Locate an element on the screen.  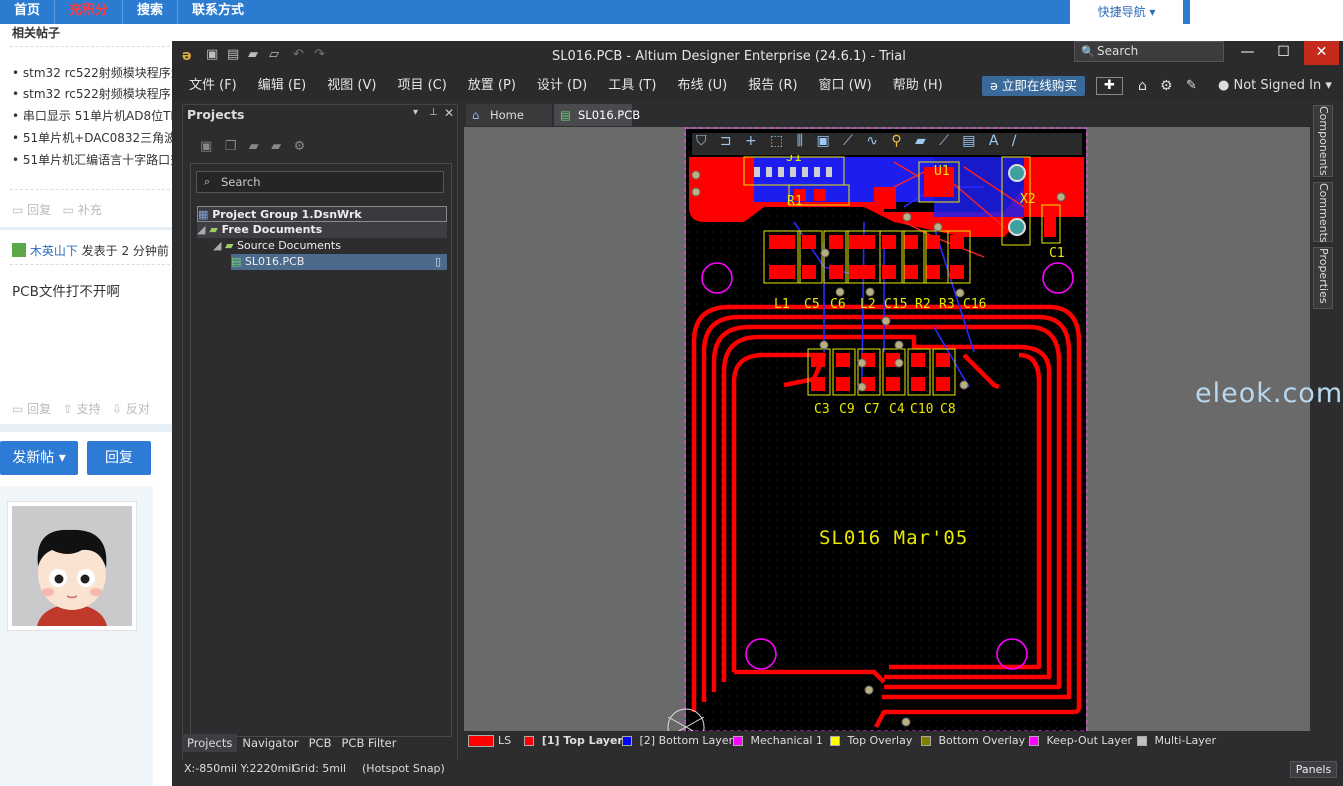
pin-icon: ⊥ is located at coordinates (433, 112).